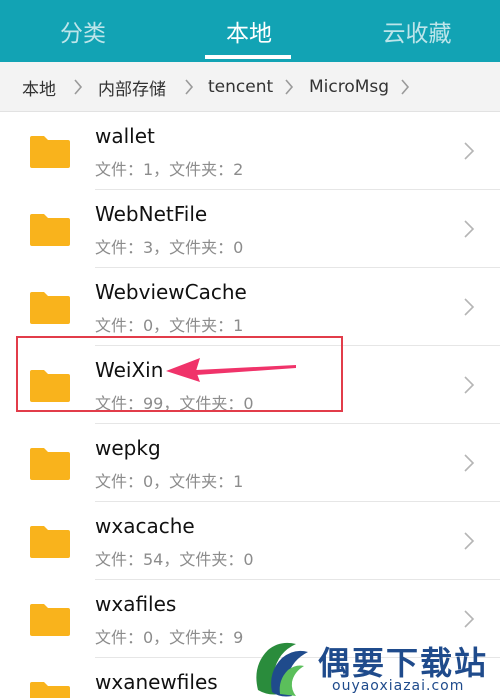 Image resolution: width=500 pixels, height=698 pixels. Describe the element at coordinates (169, 637) in the screenshot. I see `file-meta: 文件：0，文件夹：9` at that location.